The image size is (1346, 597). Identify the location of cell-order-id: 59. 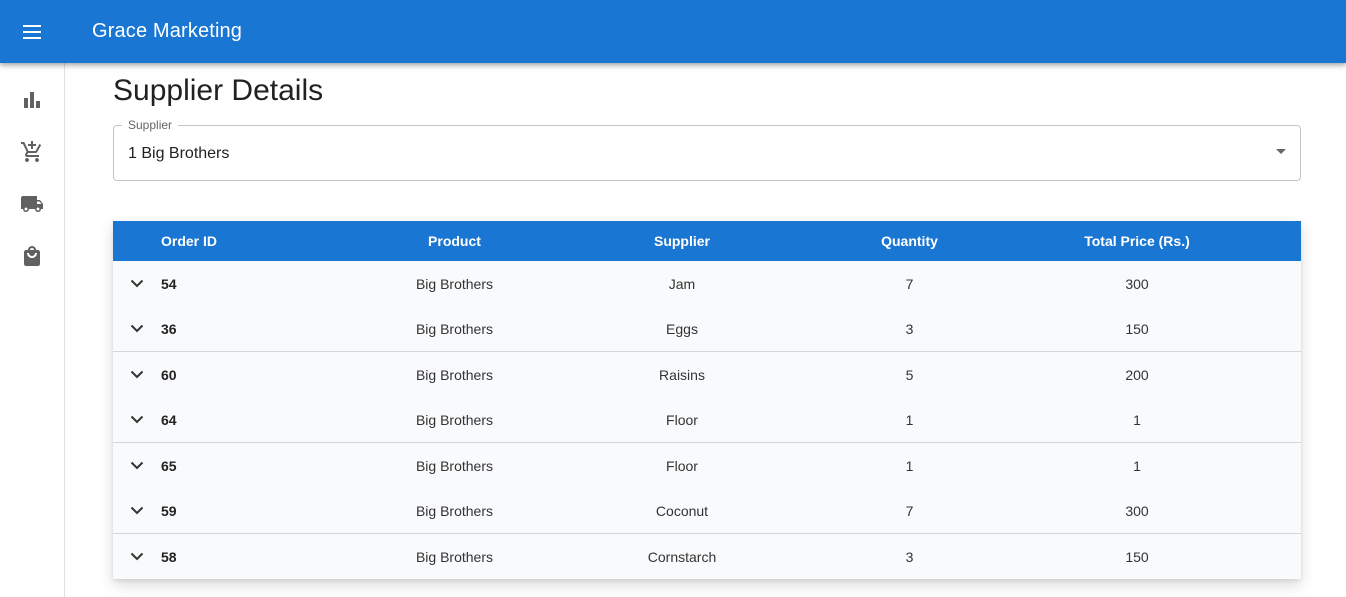
(169, 510).